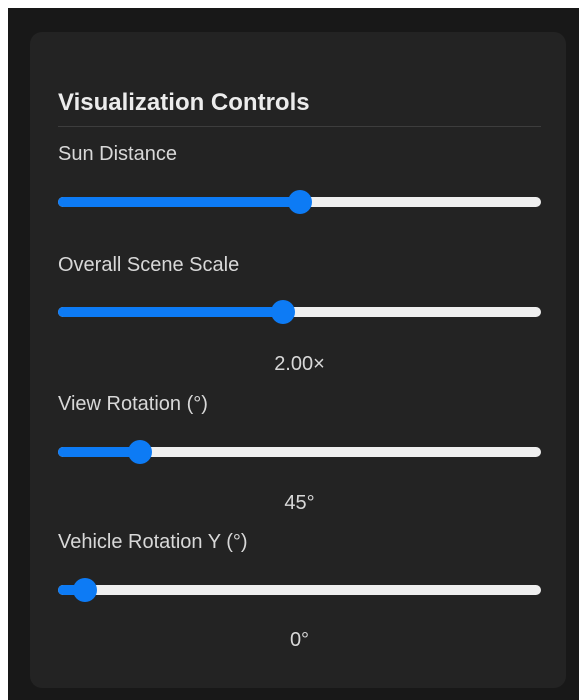 The width and height of the screenshot is (579, 700). I want to click on scene-scale-slider, so click(299, 312).